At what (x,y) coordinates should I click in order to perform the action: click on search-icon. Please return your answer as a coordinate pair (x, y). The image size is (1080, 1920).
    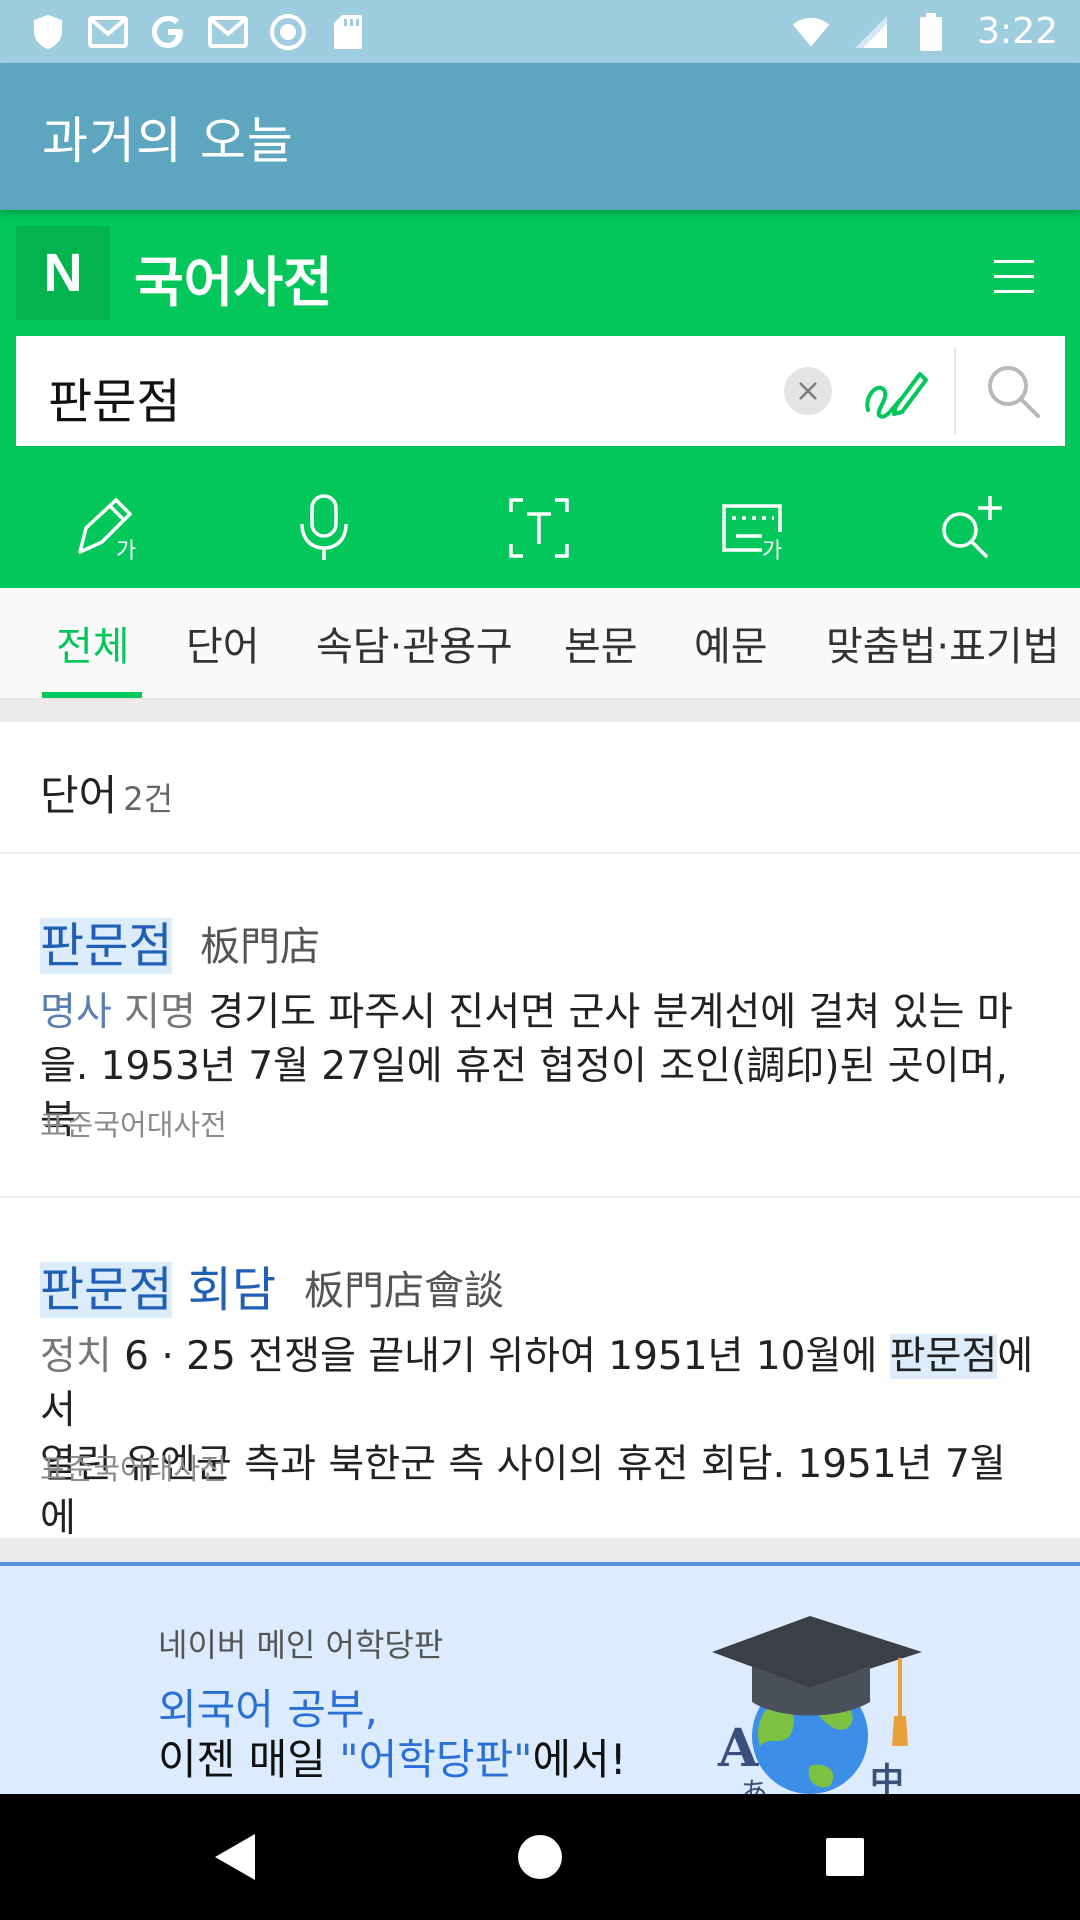
    Looking at the image, I should click on (1014, 392).